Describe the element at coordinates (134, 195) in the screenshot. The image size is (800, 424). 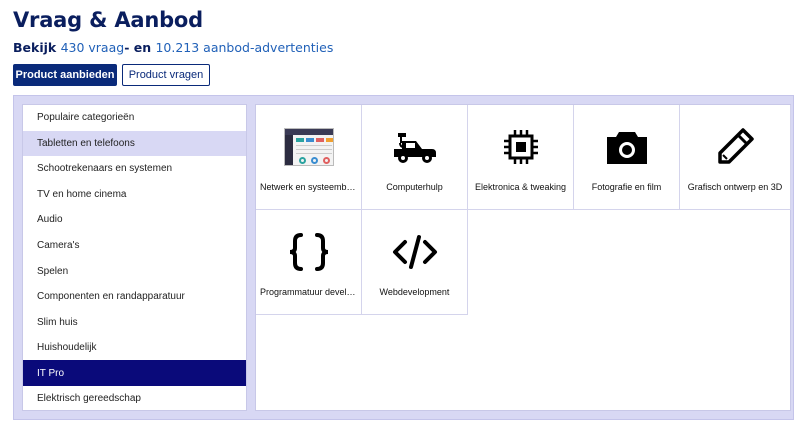
I see `category-item-tv: TV en home cinema` at that location.